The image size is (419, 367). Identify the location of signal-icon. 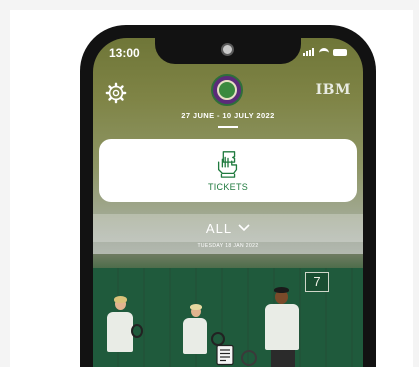
(309, 52).